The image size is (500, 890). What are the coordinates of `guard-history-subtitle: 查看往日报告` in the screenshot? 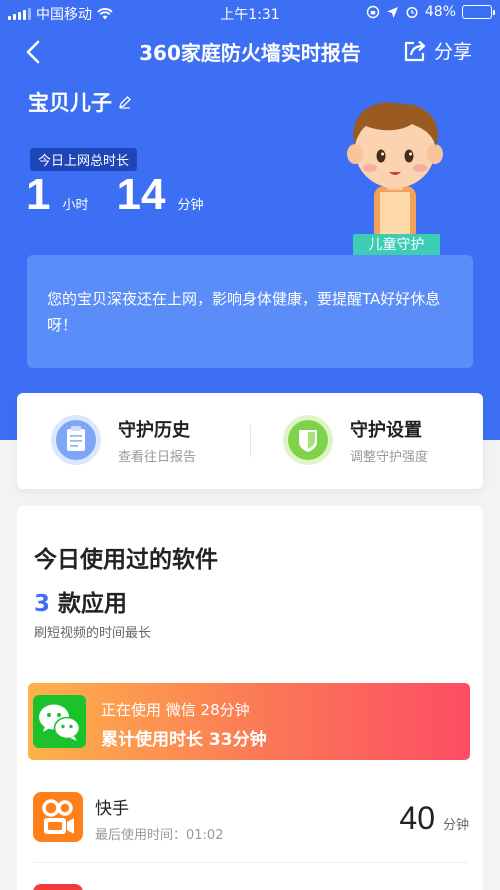 It's located at (157, 457).